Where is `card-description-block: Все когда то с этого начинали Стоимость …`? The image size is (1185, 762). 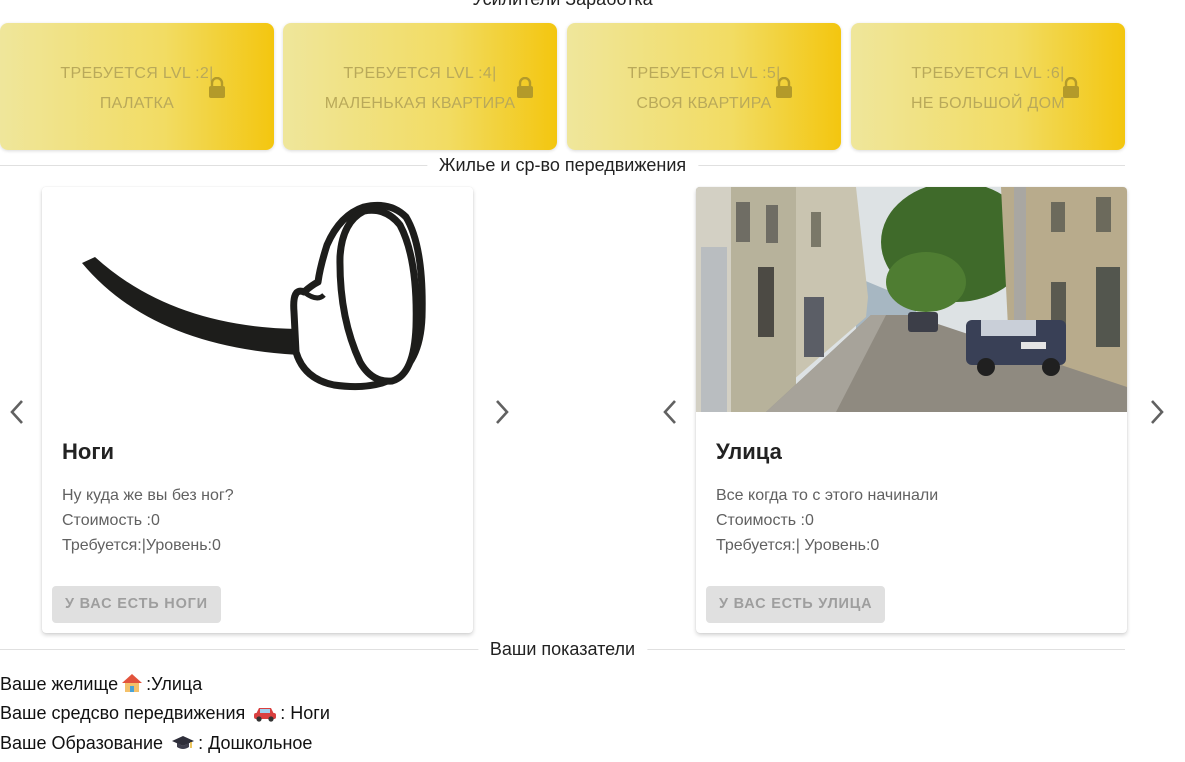
card-description-block: Все когда то с этого начинали Стоимость … is located at coordinates (827, 520).